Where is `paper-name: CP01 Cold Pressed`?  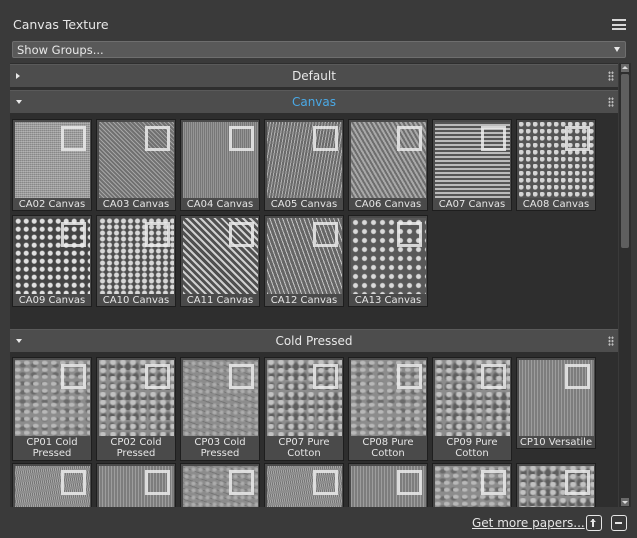 paper-name: CP01 Cold Pressed is located at coordinates (52, 448).